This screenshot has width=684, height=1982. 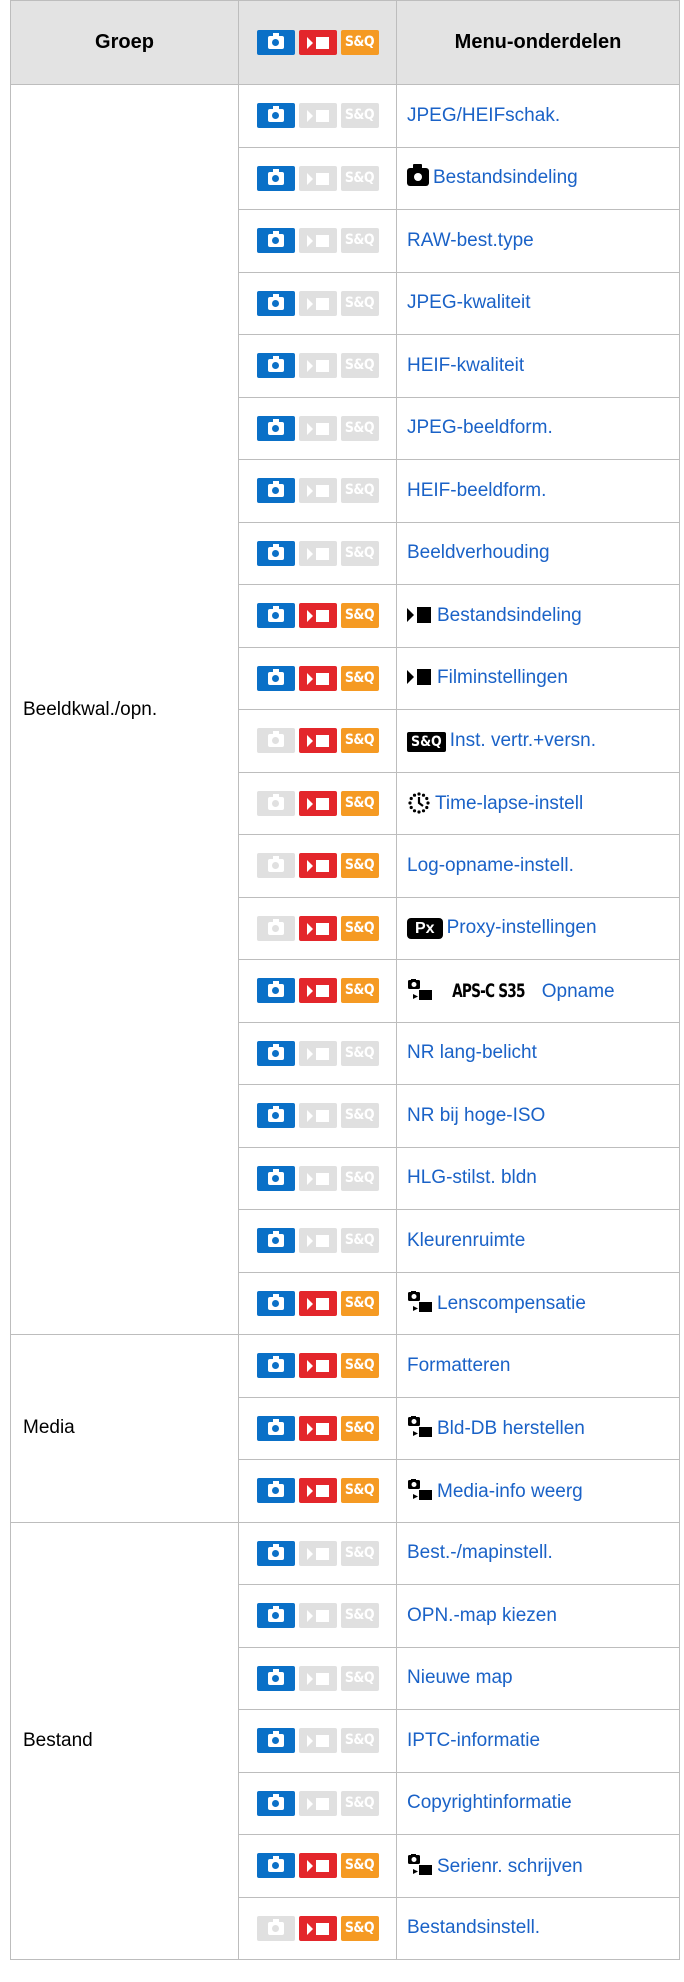 I want to click on menu-item-link: HLG-stilst. bldn, so click(x=472, y=1177).